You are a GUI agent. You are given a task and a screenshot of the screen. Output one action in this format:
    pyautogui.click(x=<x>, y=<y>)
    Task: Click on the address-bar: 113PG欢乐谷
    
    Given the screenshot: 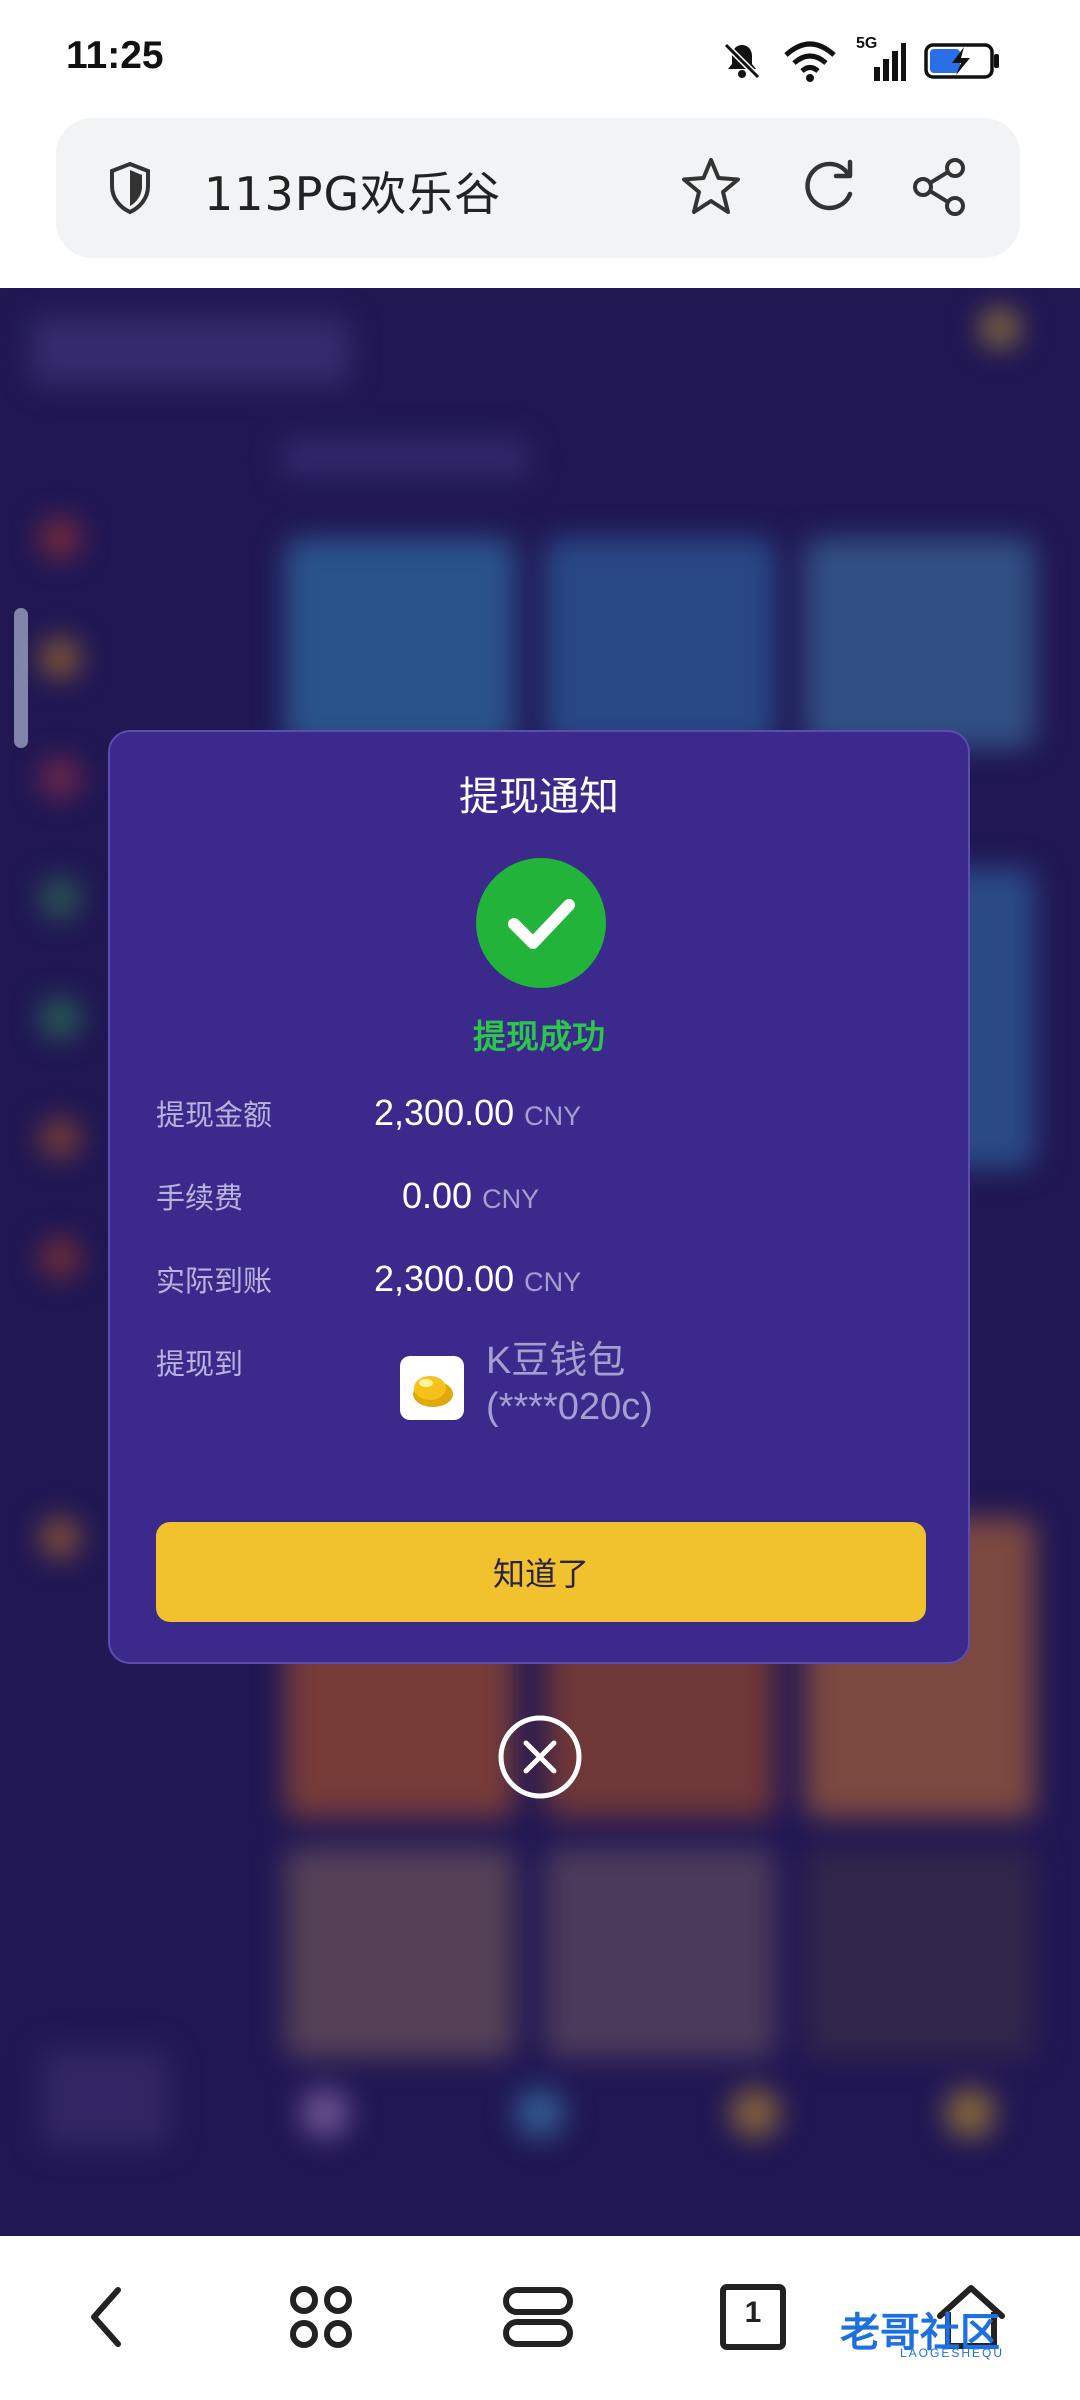 What is the action you would take?
    pyautogui.click(x=538, y=188)
    